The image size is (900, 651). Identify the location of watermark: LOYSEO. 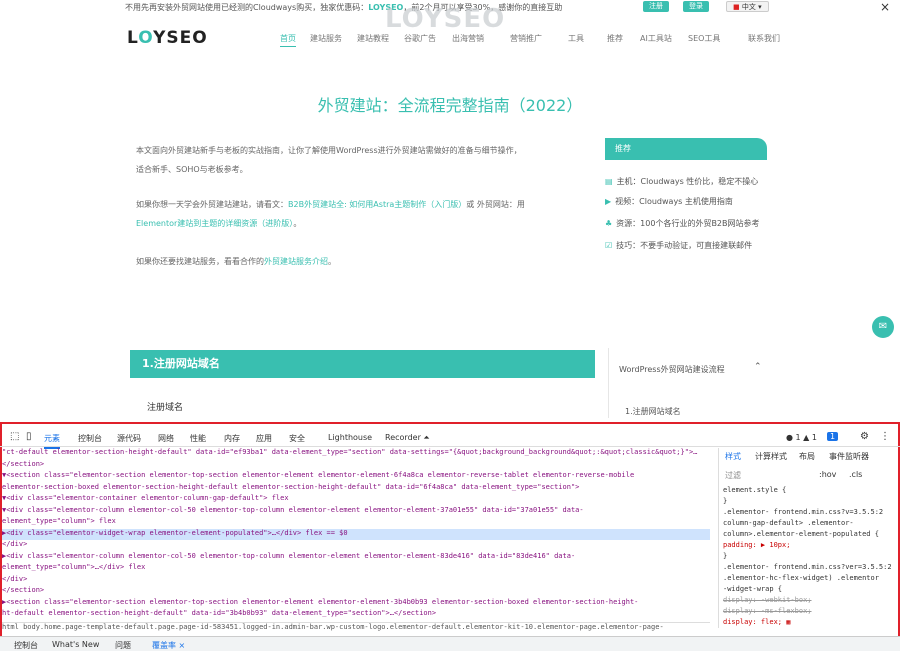
(445, 19).